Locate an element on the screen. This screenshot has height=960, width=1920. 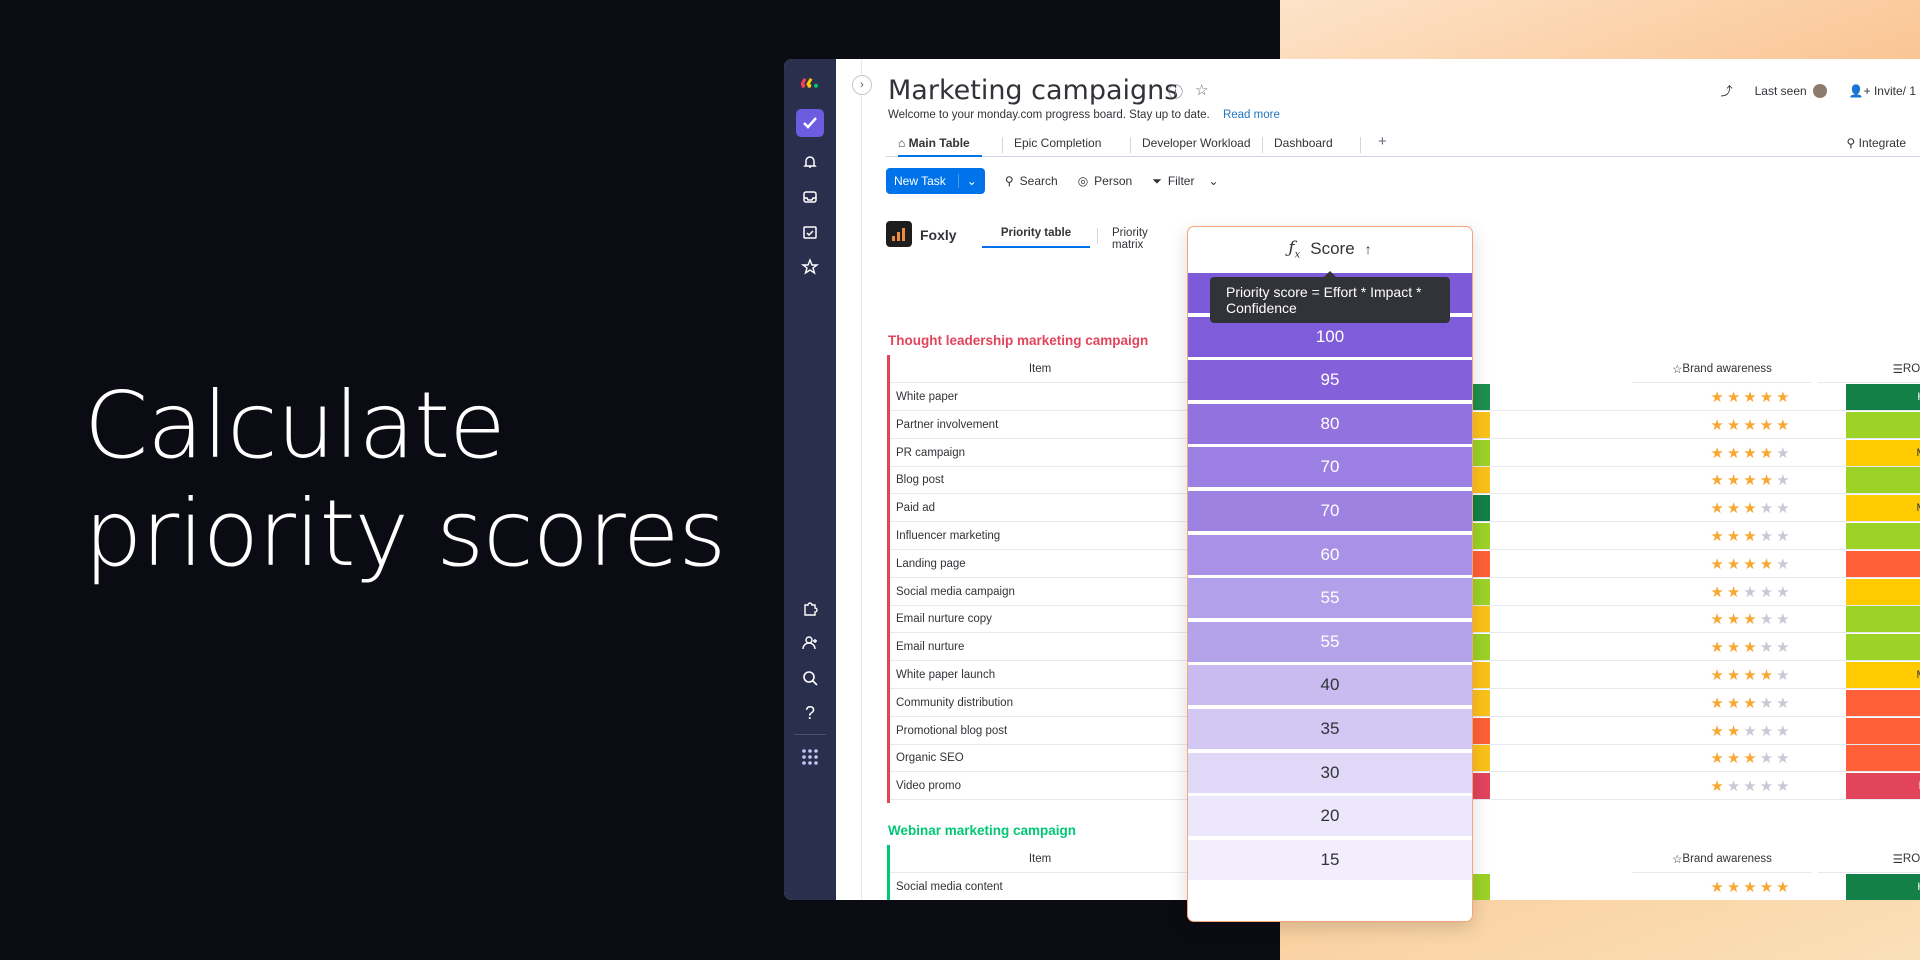
item-name: PR campaign is located at coordinates (930, 453).